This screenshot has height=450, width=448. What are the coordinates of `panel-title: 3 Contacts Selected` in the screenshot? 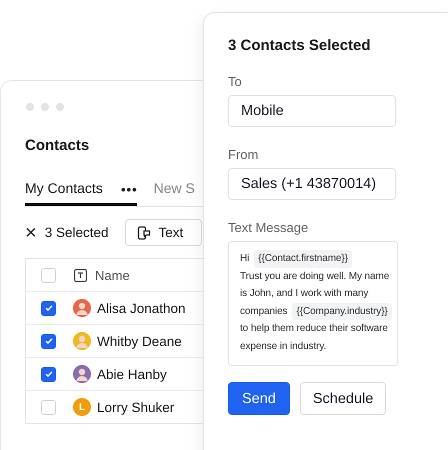 It's located at (300, 45).